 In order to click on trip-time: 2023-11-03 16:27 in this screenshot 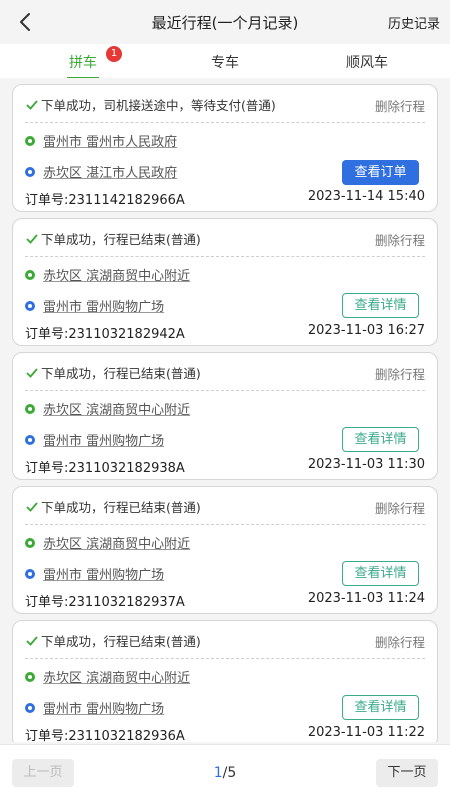, I will do `click(366, 330)`.